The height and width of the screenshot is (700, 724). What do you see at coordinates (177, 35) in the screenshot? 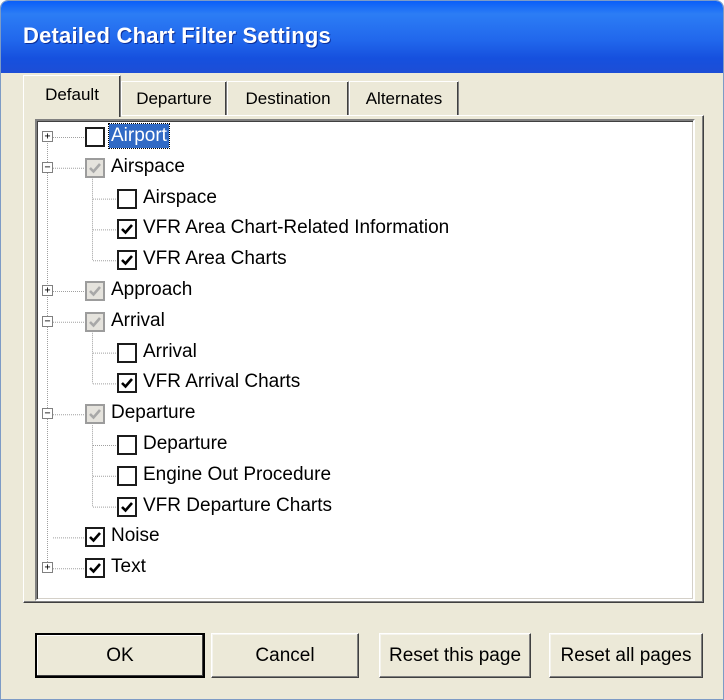
I see `window-title: Detailed Chart Filter Settings` at bounding box center [177, 35].